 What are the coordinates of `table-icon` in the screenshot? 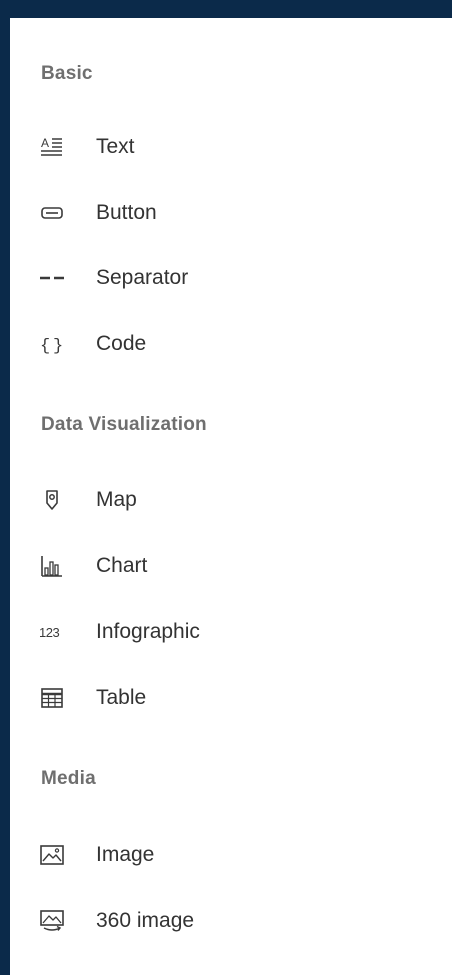 It's located at (52, 698).